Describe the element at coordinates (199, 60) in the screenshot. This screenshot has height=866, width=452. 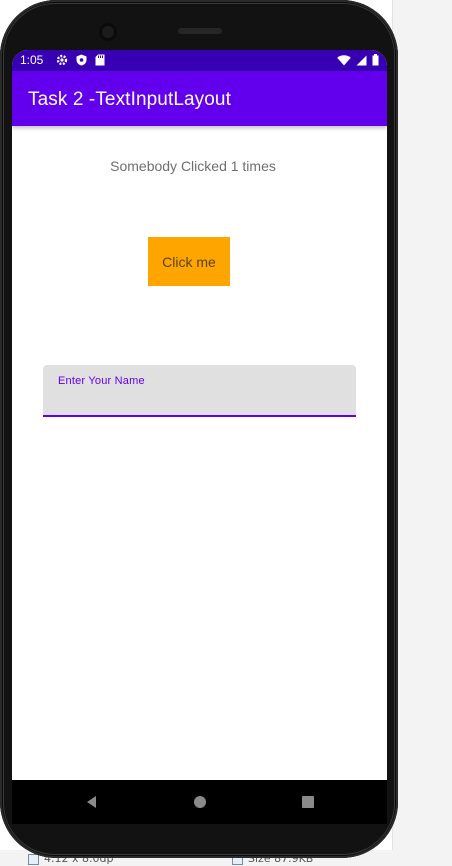
I see `status-bar: 1:05` at that location.